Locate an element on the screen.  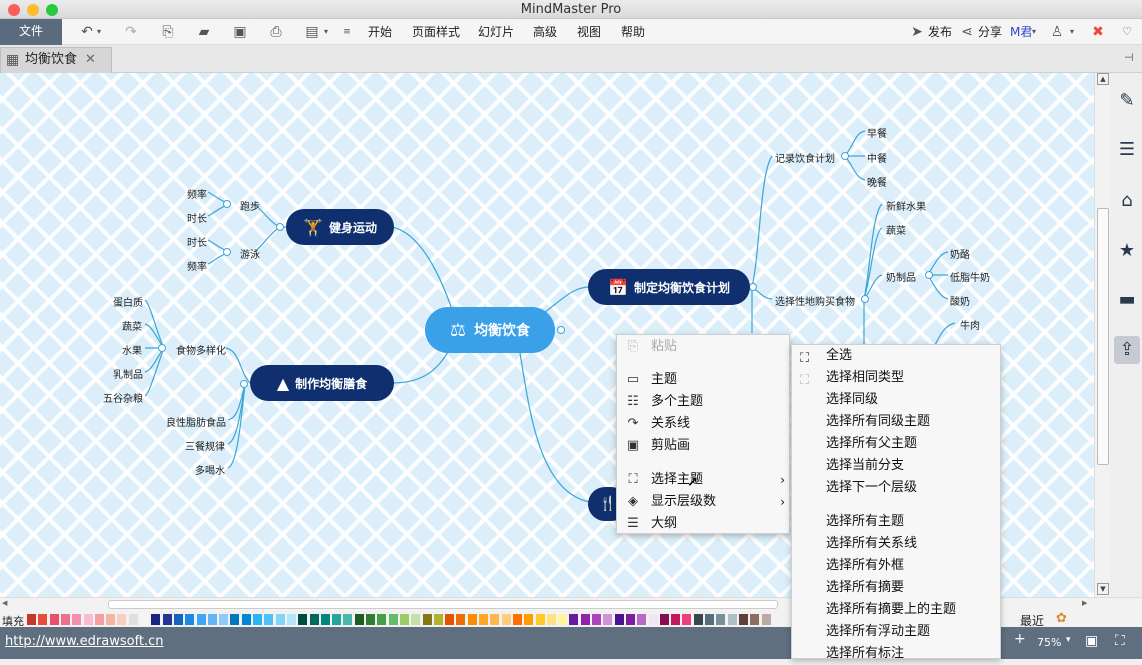
menu-advanced: 高级 is located at coordinates (545, 32).